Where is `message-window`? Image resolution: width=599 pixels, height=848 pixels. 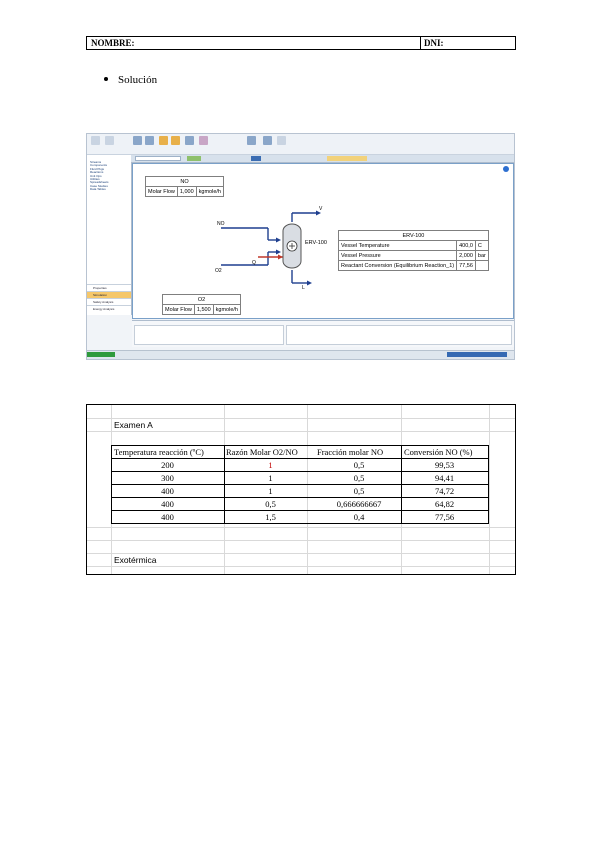 message-window is located at coordinates (399, 335).